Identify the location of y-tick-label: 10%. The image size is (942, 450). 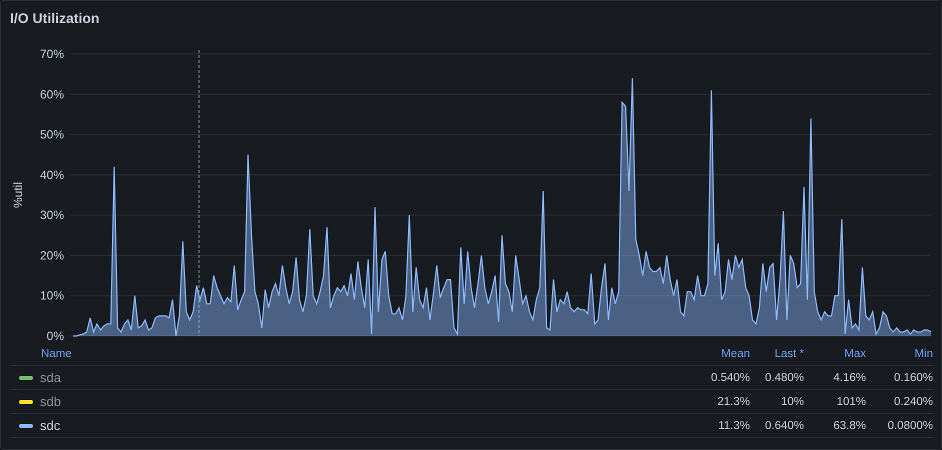
(52, 295).